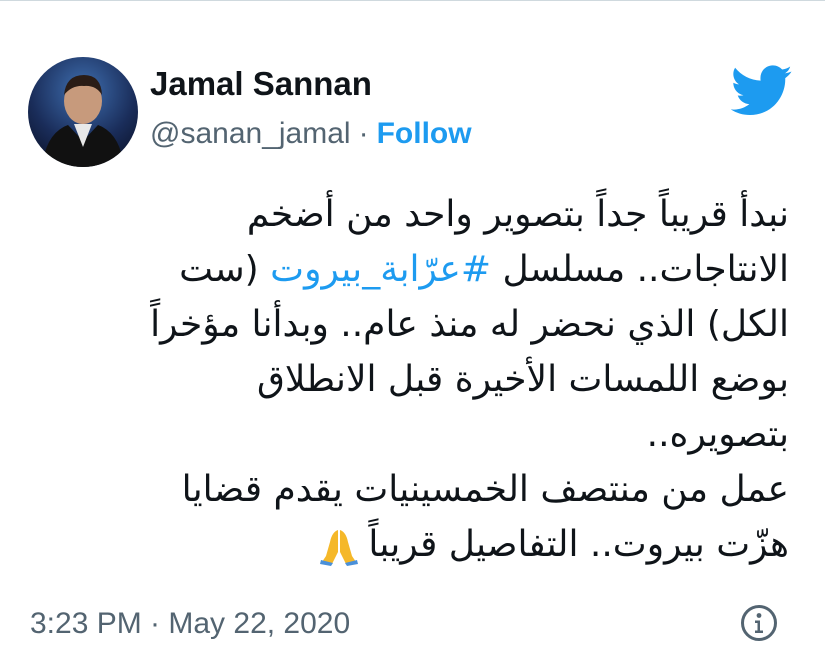 The width and height of the screenshot is (825, 660). Describe the element at coordinates (261, 84) in the screenshot. I see `author-name: Jamal Sannan` at that location.